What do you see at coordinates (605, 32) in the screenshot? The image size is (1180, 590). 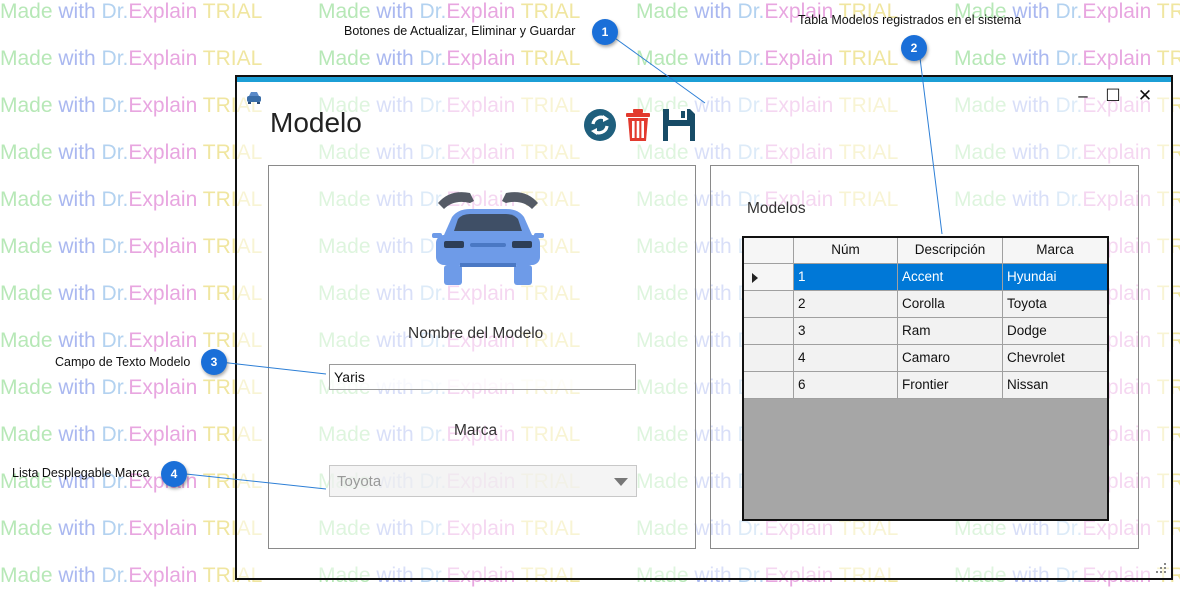 I see `callout-badge-1: 1` at bounding box center [605, 32].